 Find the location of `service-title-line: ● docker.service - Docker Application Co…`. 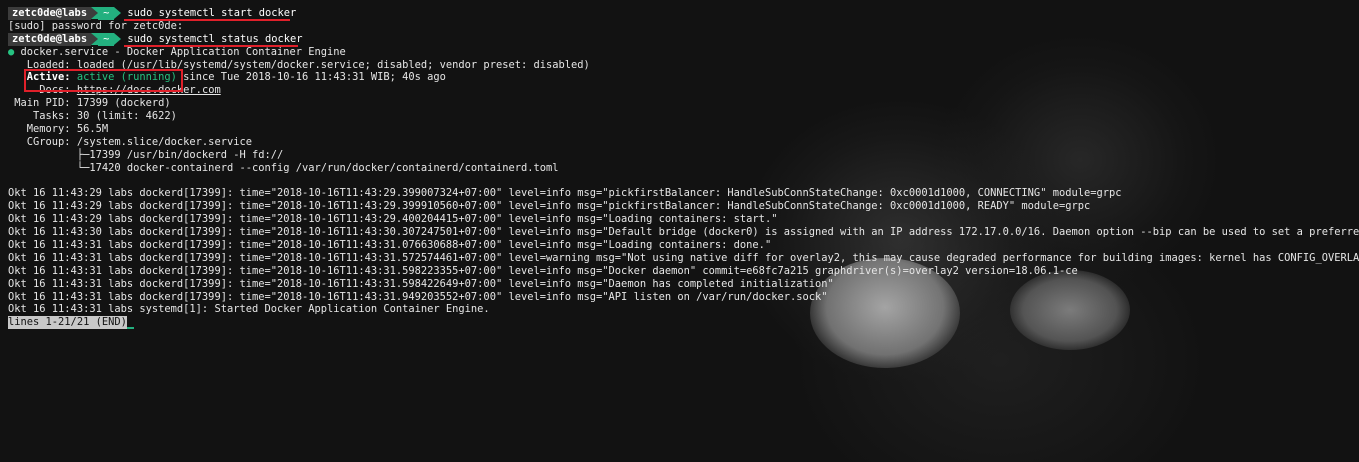

service-title-line: ● docker.service - Docker Application Co… is located at coordinates (683, 52).